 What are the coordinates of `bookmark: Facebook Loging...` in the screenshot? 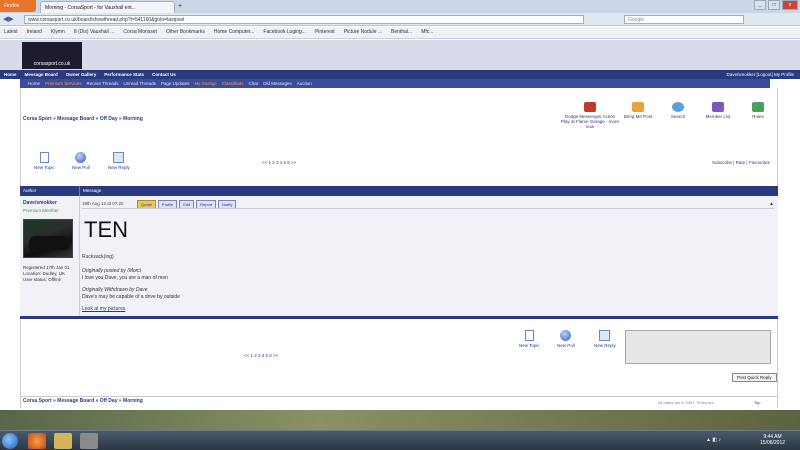 It's located at (284, 32).